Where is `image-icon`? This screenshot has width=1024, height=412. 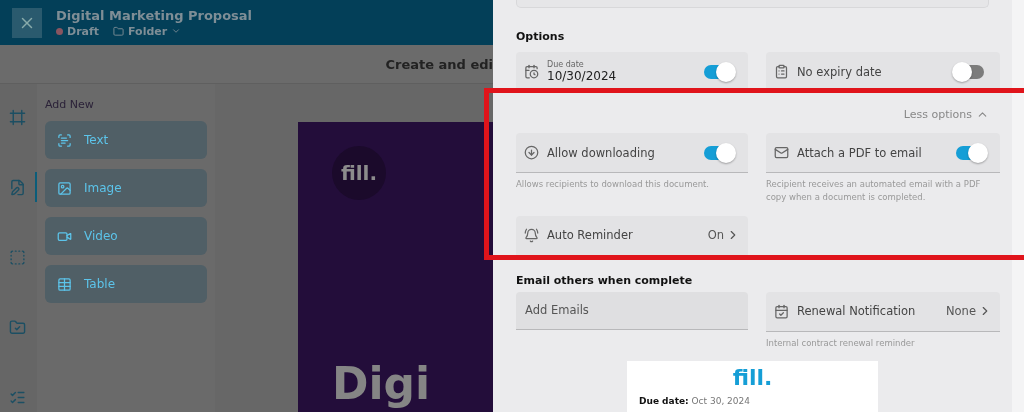
image-icon is located at coordinates (64, 188).